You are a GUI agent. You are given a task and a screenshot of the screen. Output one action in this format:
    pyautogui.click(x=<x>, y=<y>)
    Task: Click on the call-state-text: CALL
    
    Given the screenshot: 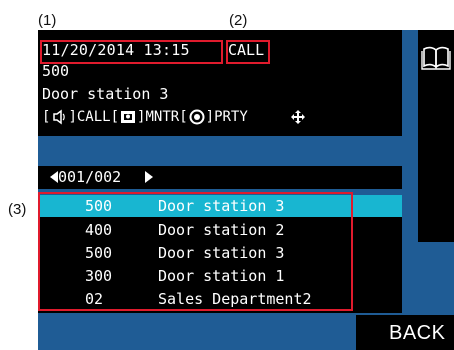 What is the action you would take?
    pyautogui.click(x=246, y=50)
    